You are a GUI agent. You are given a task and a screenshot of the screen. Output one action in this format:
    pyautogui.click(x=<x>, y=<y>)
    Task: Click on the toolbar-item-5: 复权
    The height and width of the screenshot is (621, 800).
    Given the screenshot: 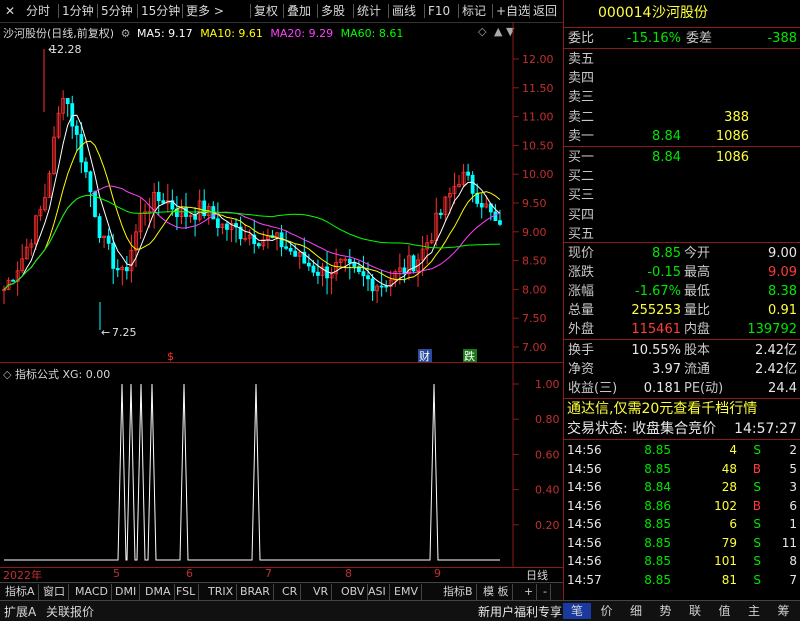 What is the action you would take?
    pyautogui.click(x=266, y=11)
    